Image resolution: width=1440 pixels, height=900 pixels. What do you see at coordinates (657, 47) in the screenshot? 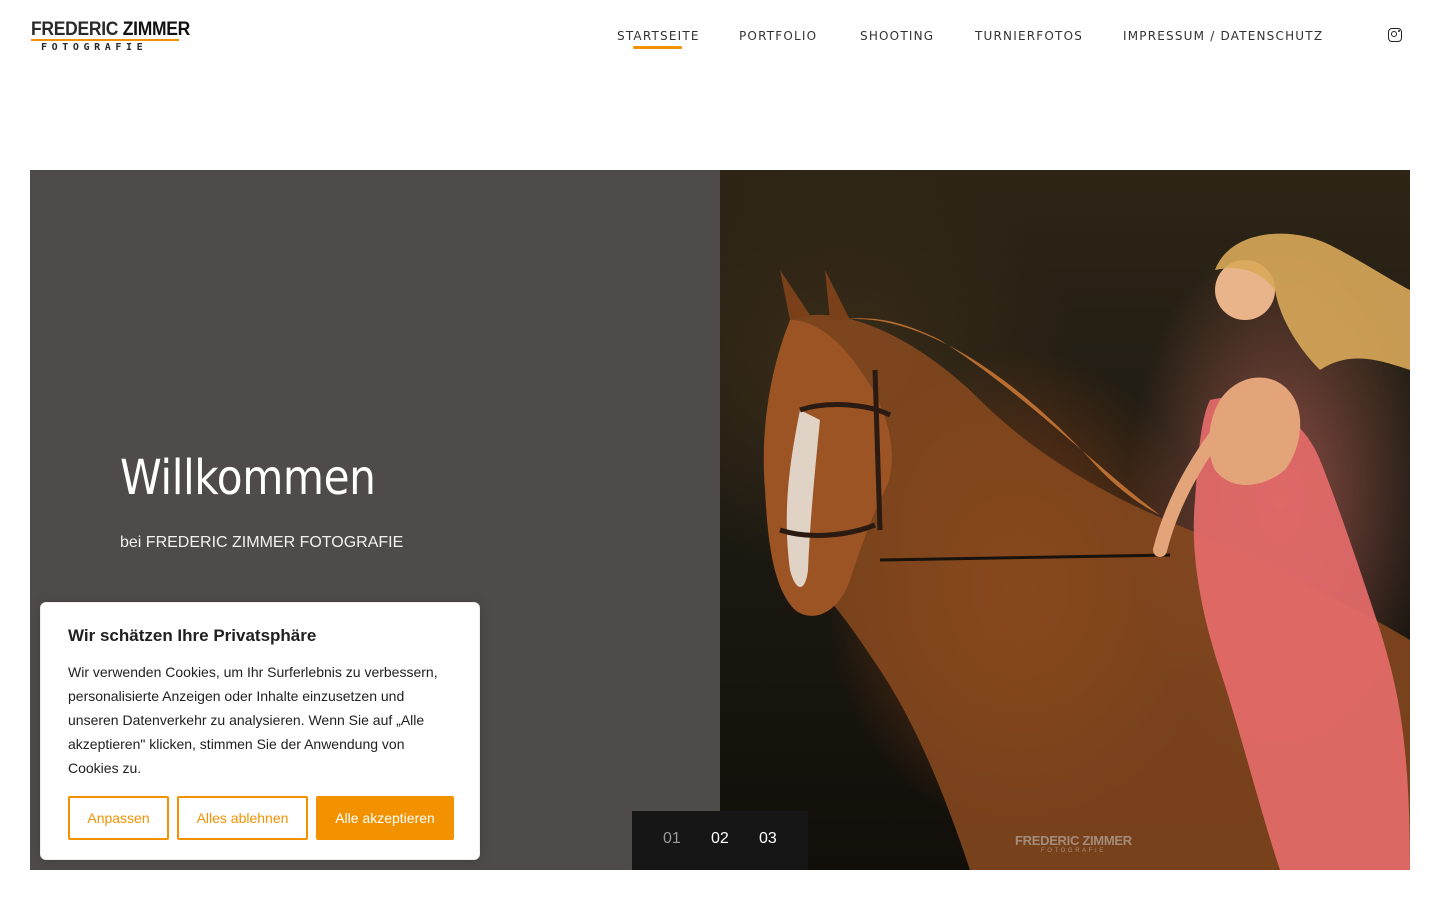
I see `active-nav-indicator` at bounding box center [657, 47].